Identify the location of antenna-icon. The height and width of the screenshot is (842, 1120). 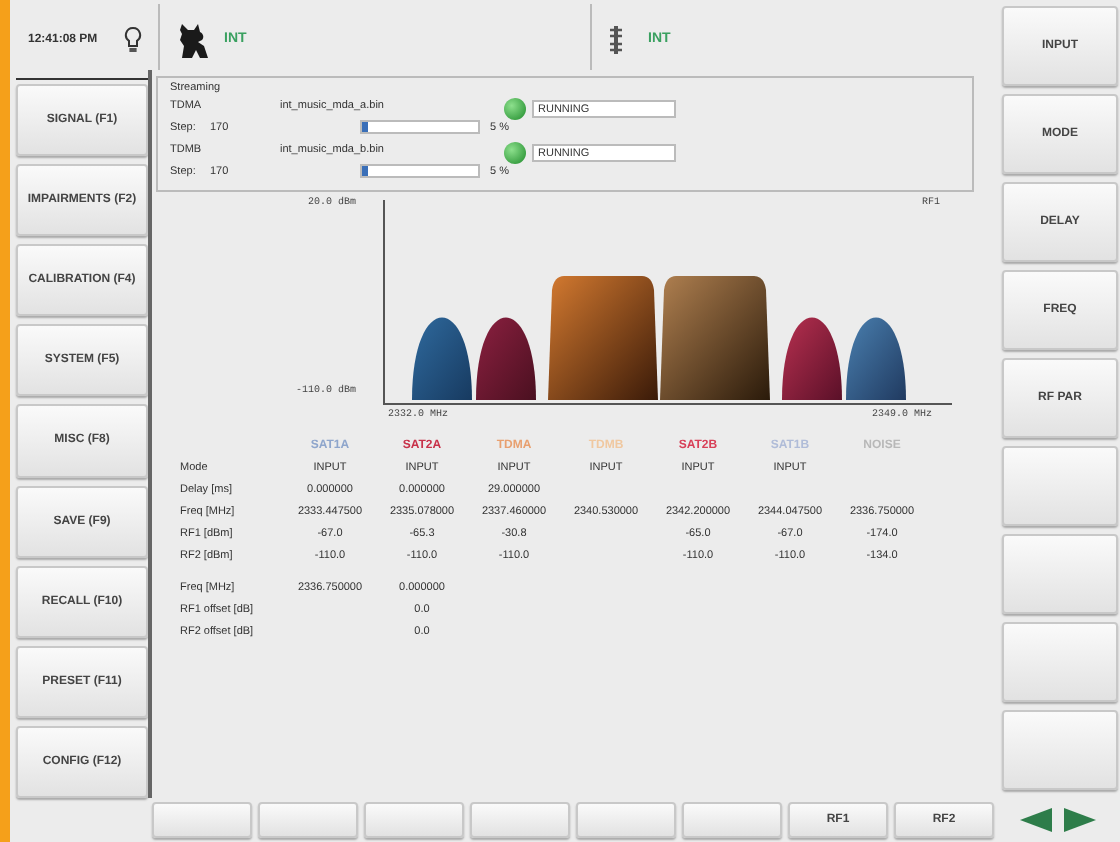
(616, 39).